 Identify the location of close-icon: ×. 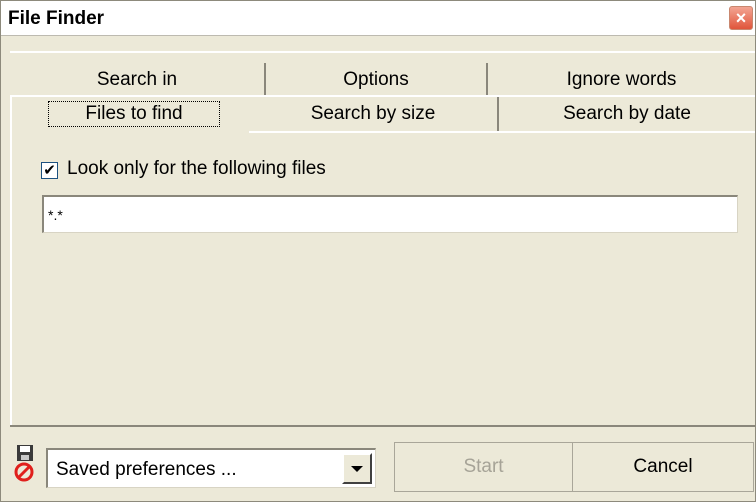
(741, 17).